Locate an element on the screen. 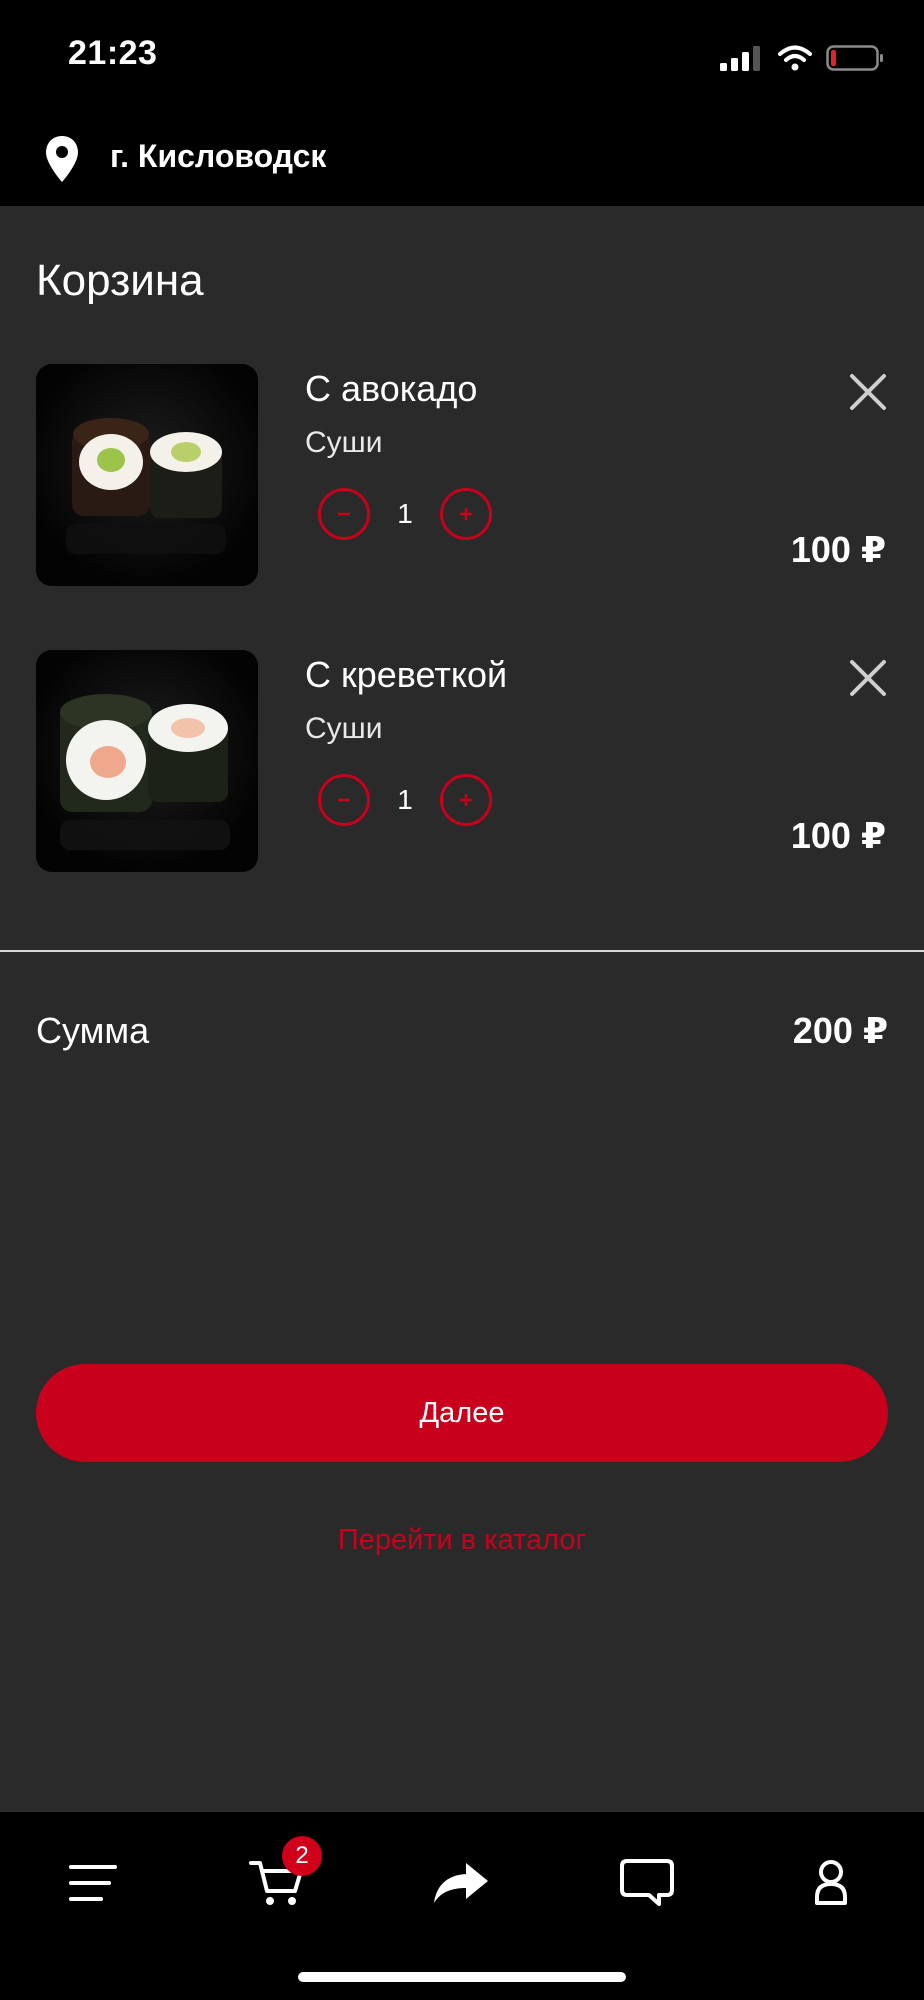  share-icon is located at coordinates (461, 1883).